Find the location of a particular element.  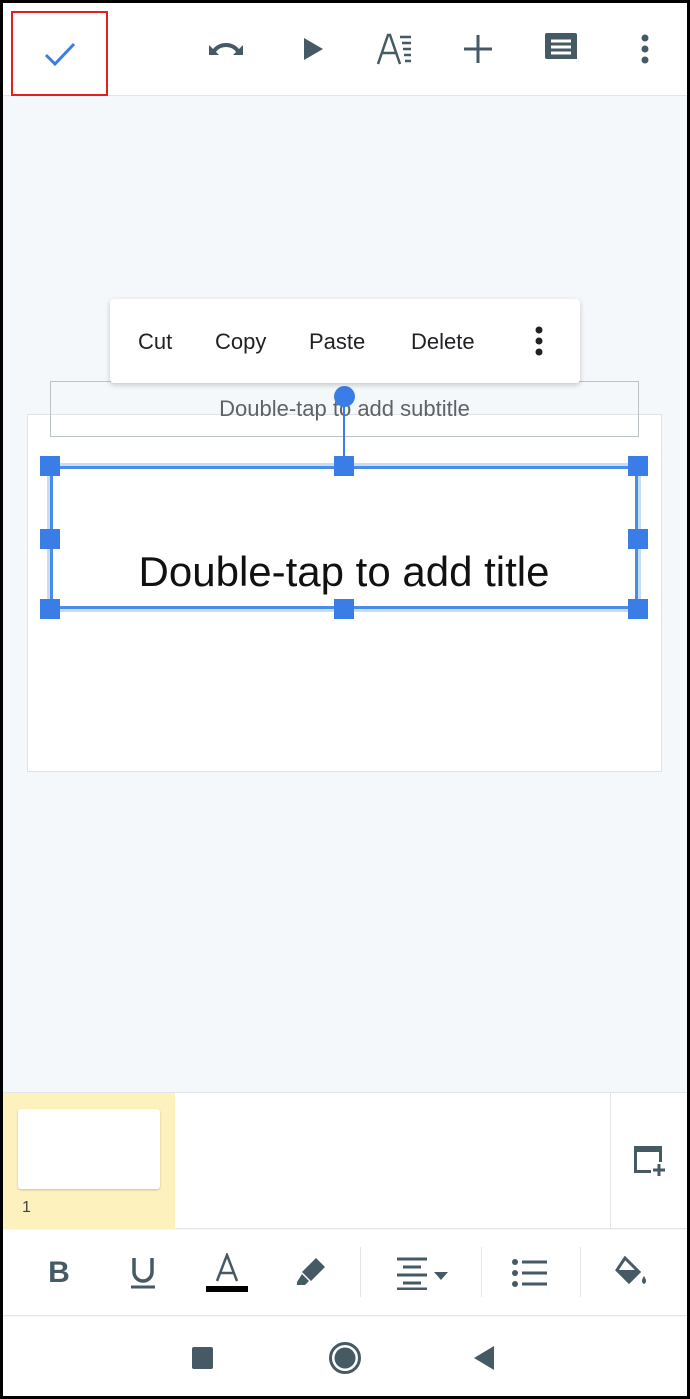

text-format-icon is located at coordinates (393, 49).